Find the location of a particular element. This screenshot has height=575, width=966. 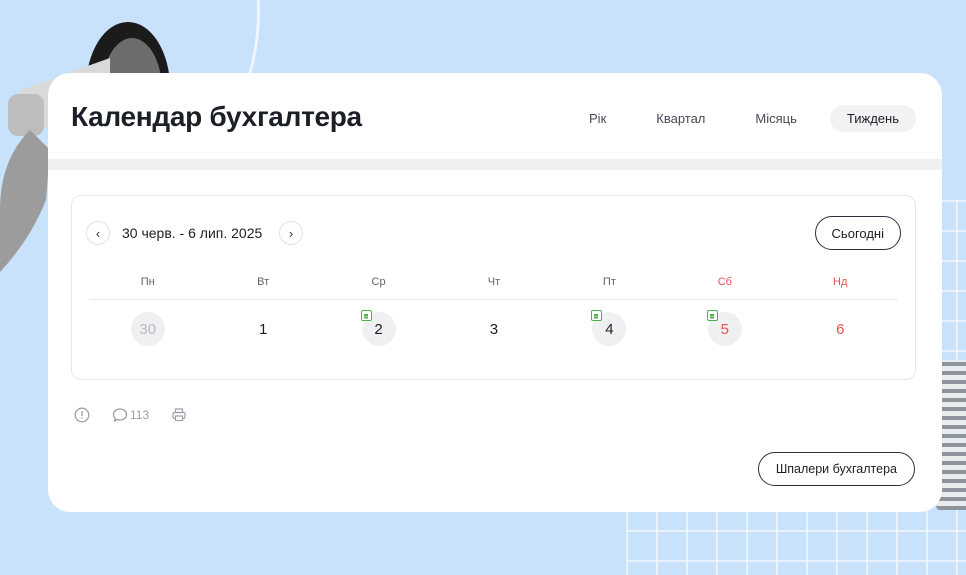

comments-count: 113 is located at coordinates (140, 415).